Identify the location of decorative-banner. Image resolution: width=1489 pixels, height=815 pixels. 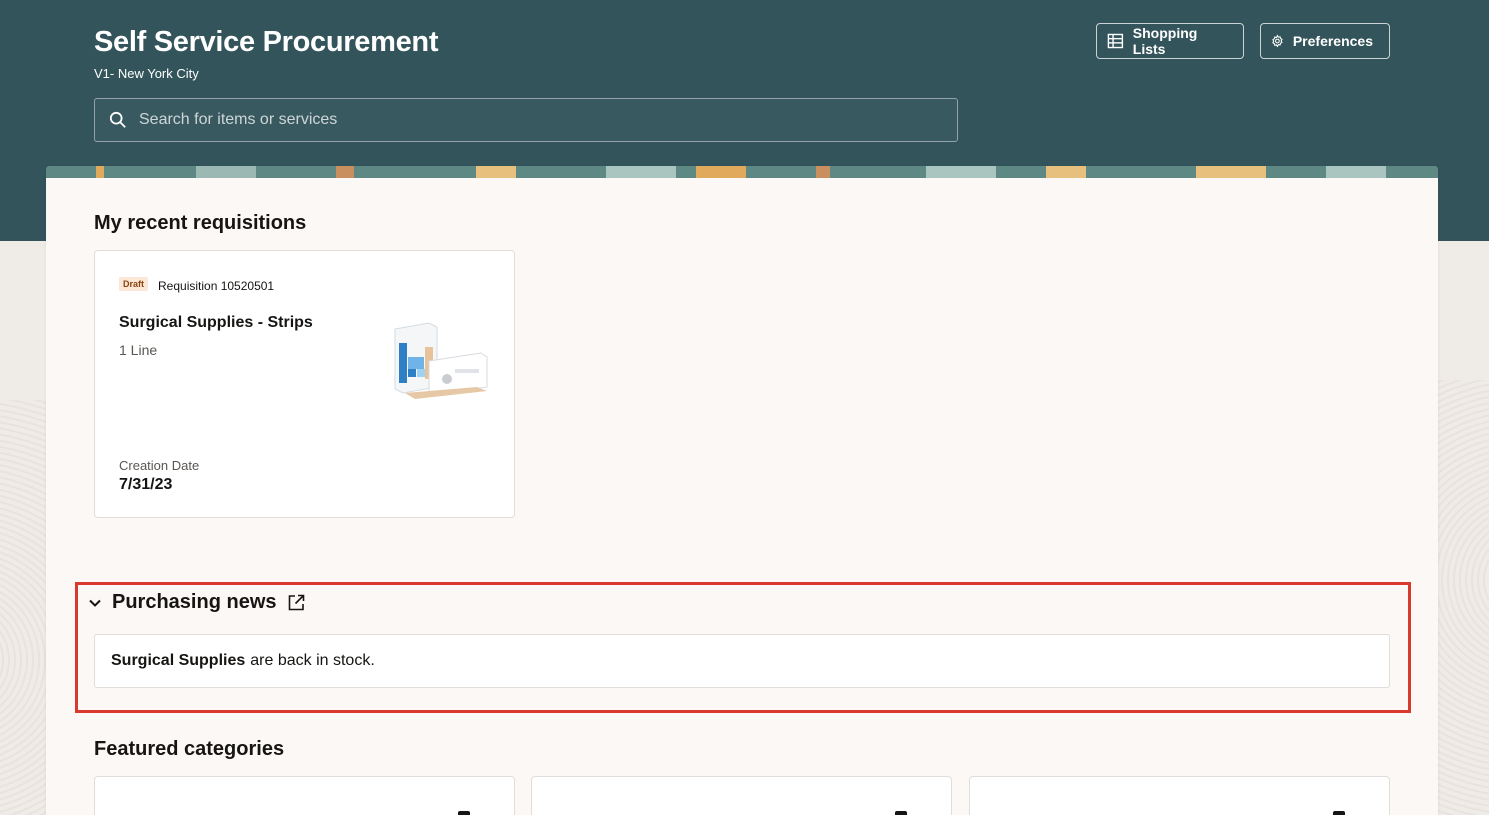
(742, 172).